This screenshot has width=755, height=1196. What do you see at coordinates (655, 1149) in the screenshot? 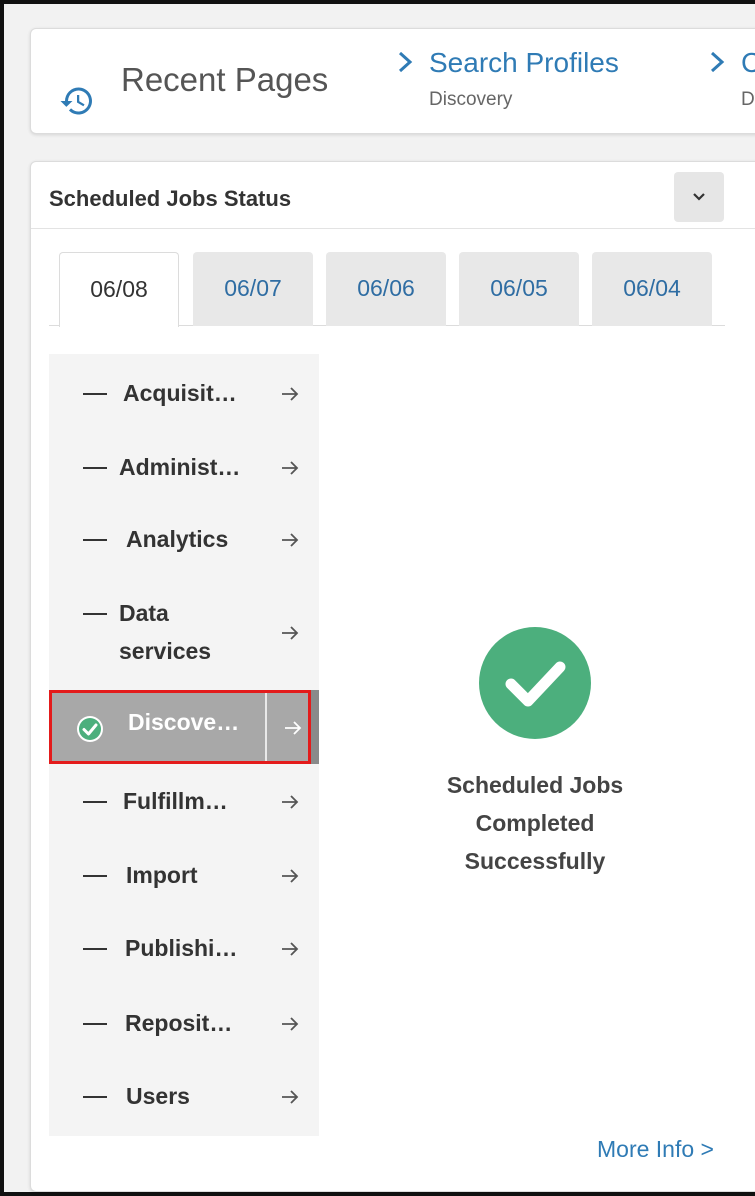
I see `more-info-link: More Info >` at bounding box center [655, 1149].